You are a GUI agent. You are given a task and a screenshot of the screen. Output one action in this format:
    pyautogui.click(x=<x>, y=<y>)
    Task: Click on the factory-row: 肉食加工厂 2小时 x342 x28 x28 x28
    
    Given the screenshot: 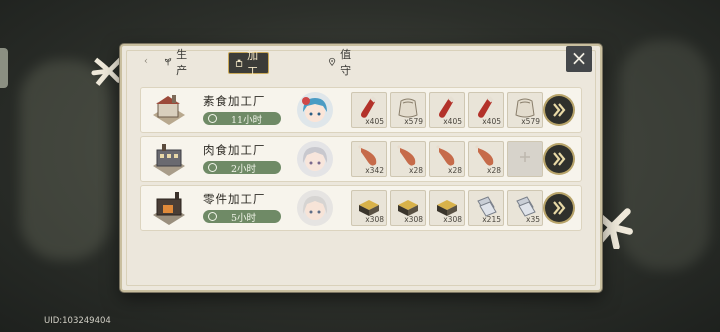 What is the action you would take?
    pyautogui.click(x=361, y=159)
    